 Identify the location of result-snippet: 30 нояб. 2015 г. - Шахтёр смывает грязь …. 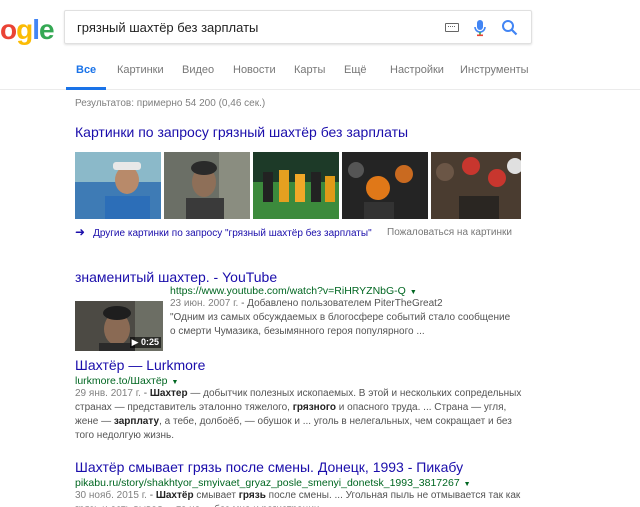
(300, 498).